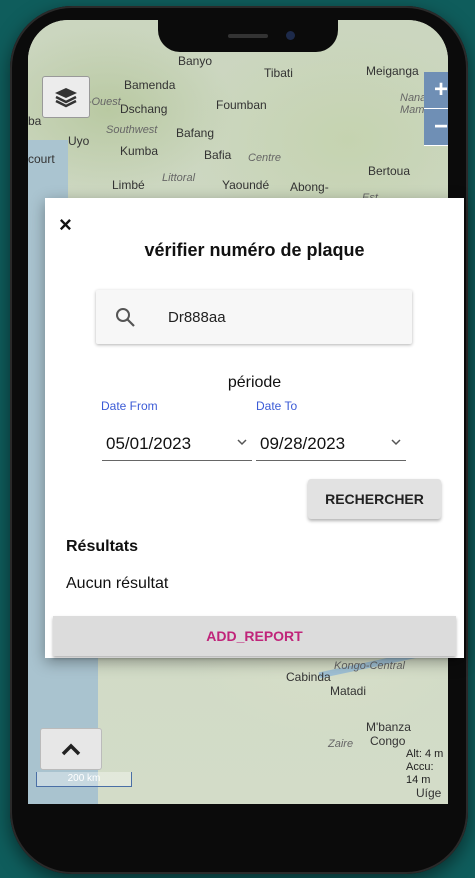 The width and height of the screenshot is (475, 878). I want to click on map-label: Cabinda, so click(308, 677).